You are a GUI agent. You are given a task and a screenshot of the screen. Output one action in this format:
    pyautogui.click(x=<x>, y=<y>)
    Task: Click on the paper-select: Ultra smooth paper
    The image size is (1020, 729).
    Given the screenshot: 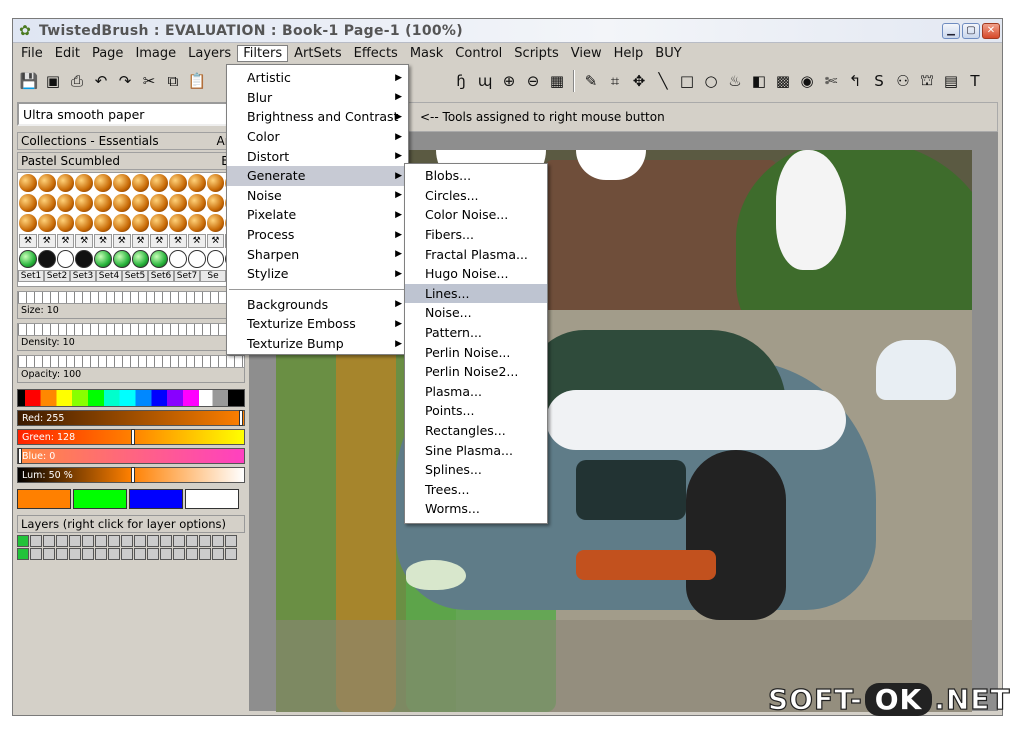 What is the action you would take?
    pyautogui.click(x=131, y=114)
    